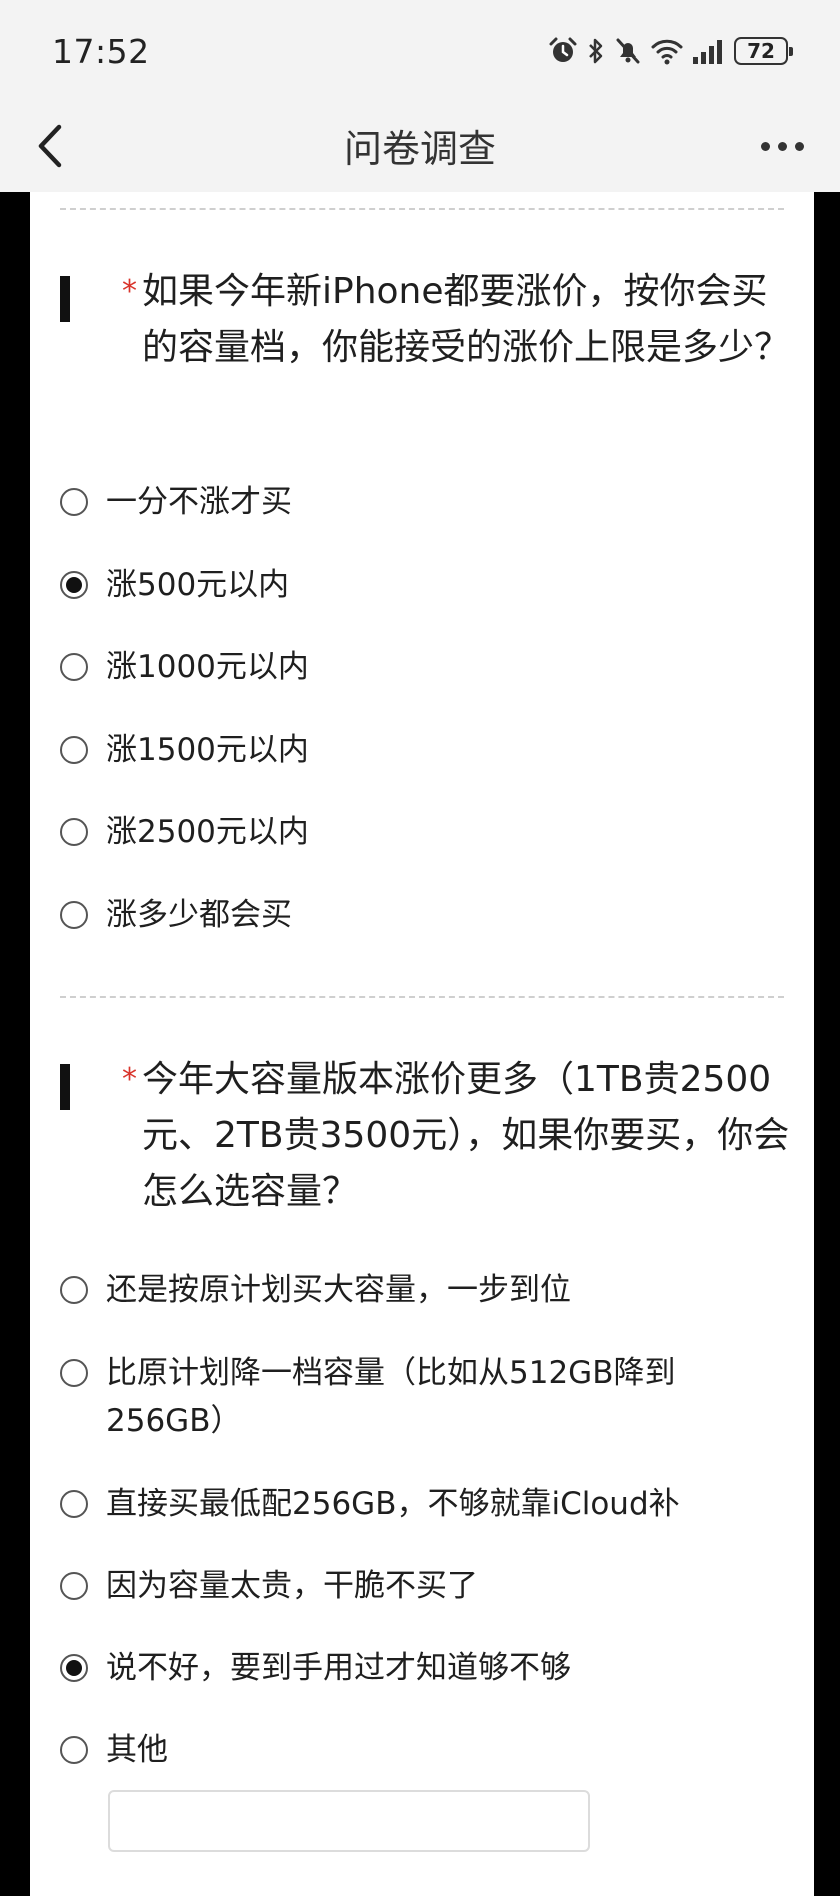 The height and width of the screenshot is (1896, 840). I want to click on option-label: 其他, so click(137, 1750).